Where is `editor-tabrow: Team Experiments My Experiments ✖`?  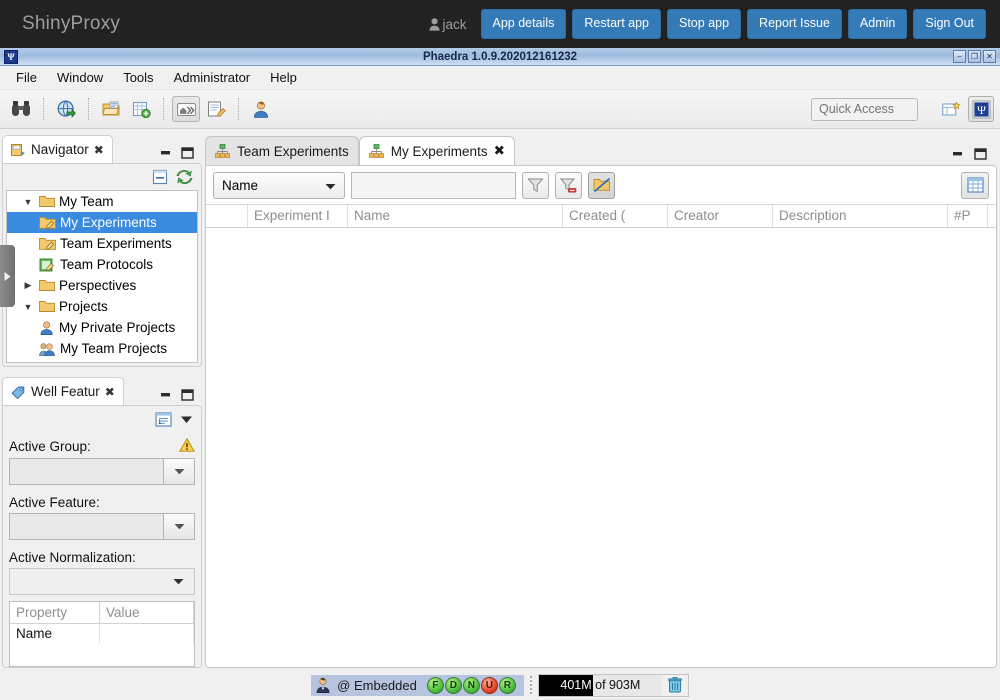 editor-tabrow: Team Experiments My Experiments ✖ is located at coordinates (601, 149).